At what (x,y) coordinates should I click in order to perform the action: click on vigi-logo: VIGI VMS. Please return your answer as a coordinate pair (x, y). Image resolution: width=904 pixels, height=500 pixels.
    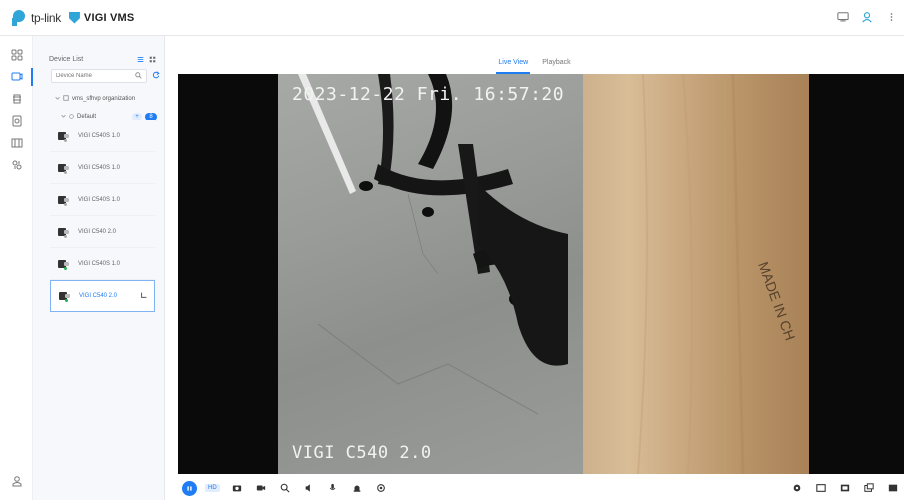
    Looking at the image, I should click on (101, 17).